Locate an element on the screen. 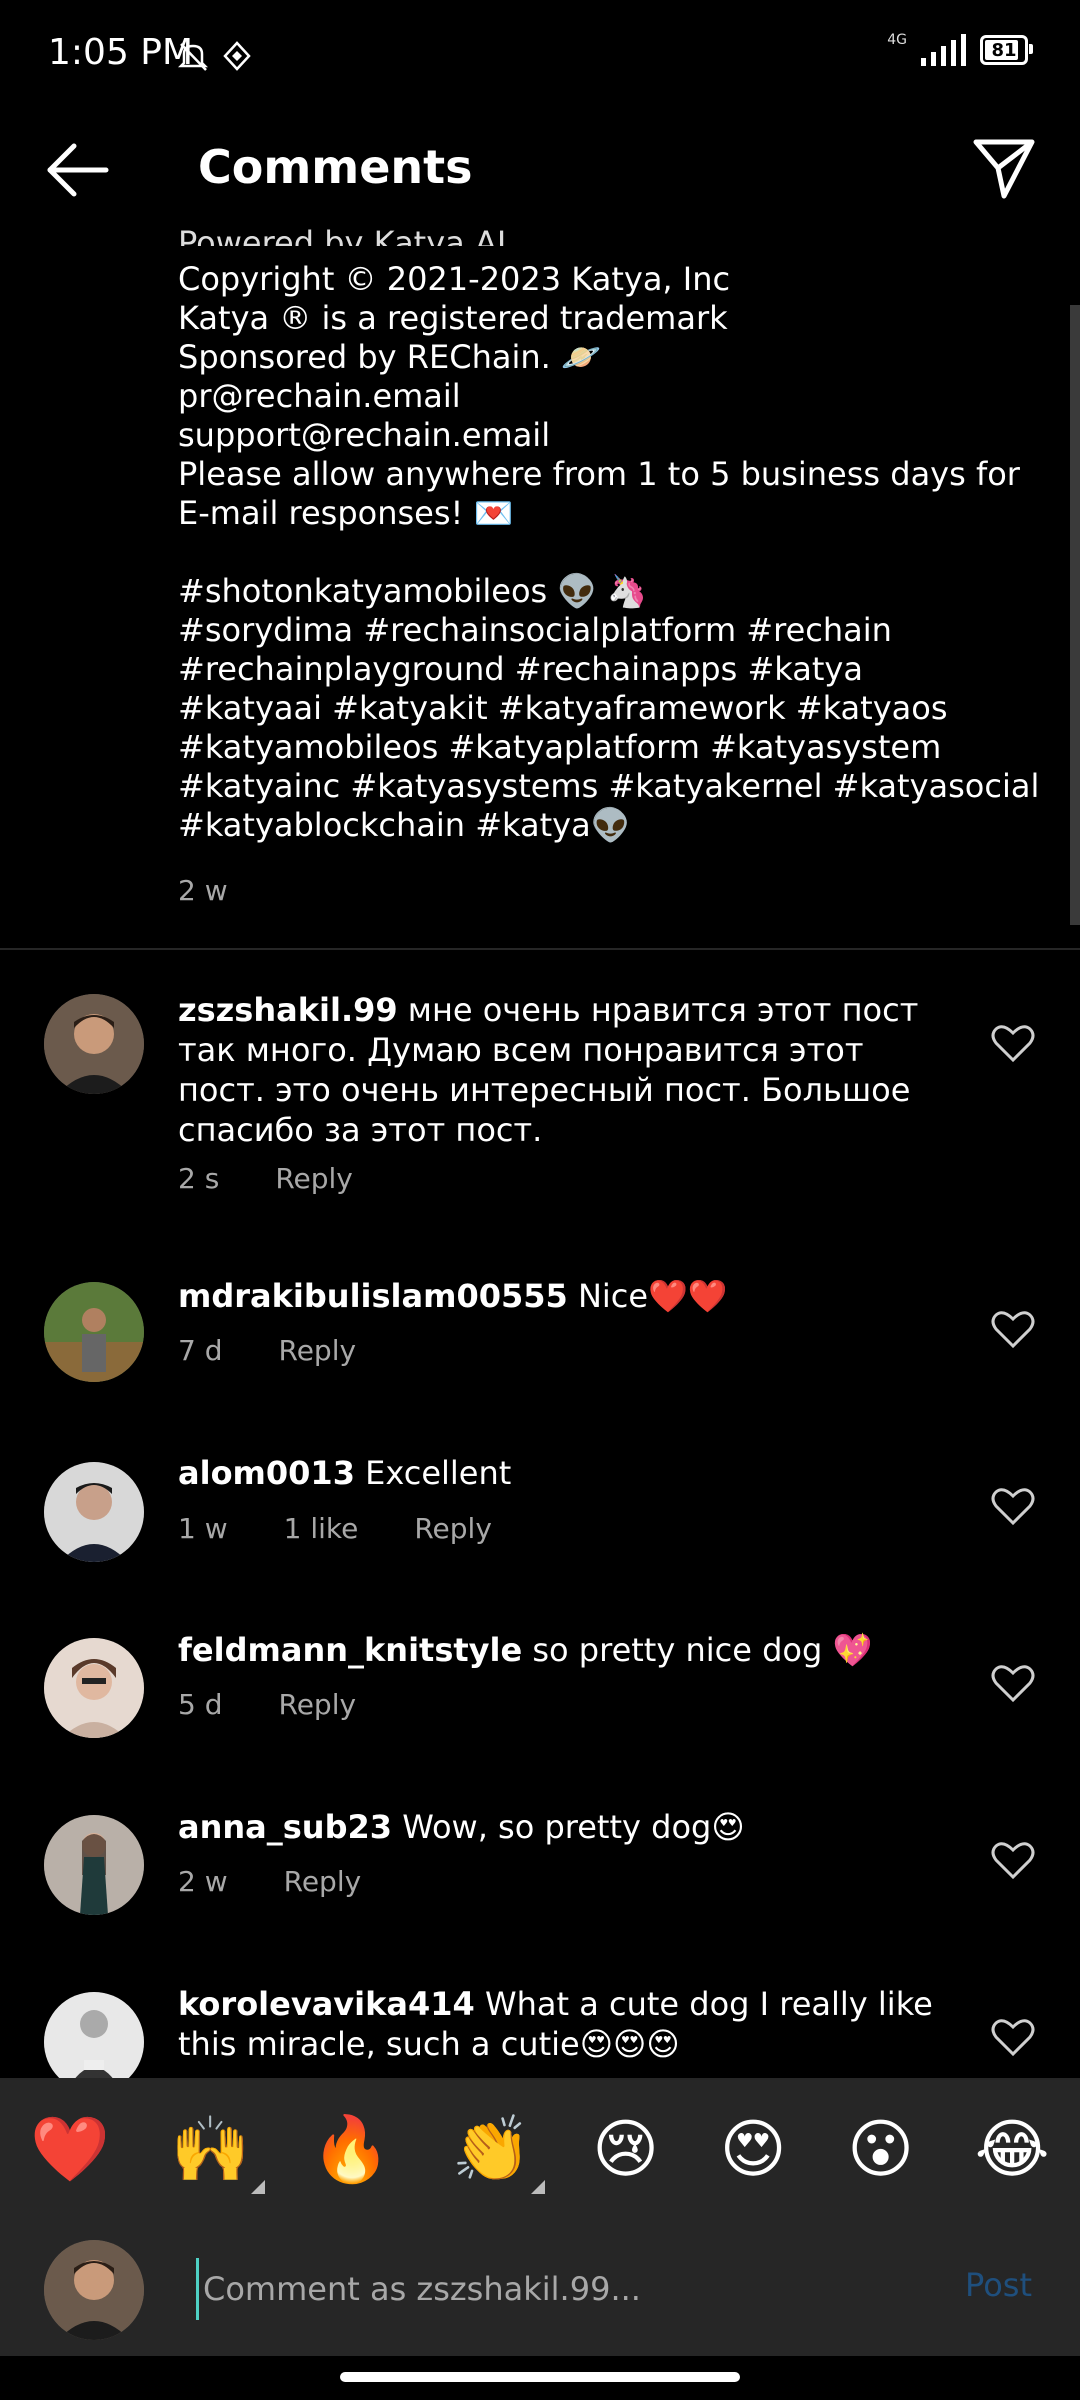 This screenshot has height=2400, width=1080. comment-time: 2 s is located at coordinates (199, 1178).